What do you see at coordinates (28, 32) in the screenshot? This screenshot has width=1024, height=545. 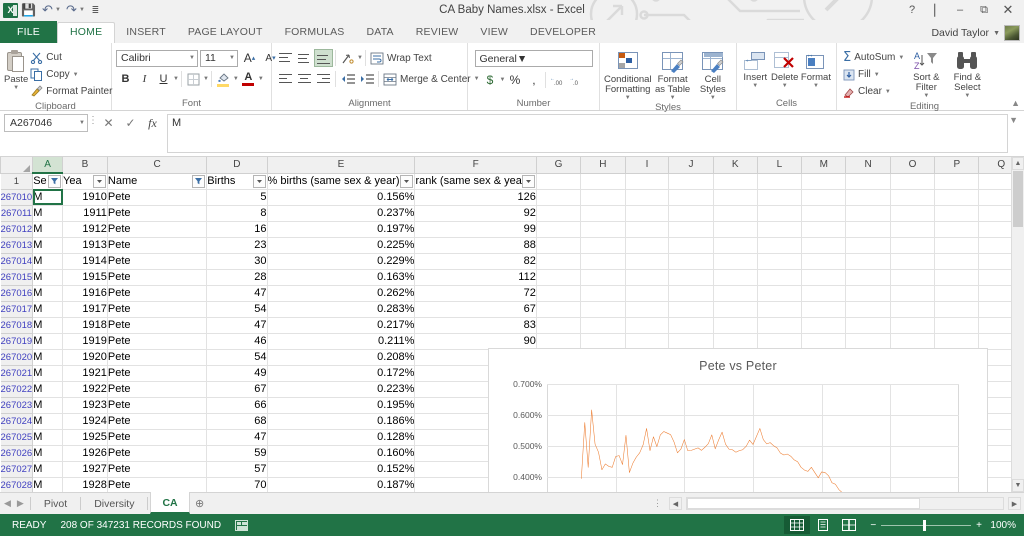 I see `tab-file: FILE` at bounding box center [28, 32].